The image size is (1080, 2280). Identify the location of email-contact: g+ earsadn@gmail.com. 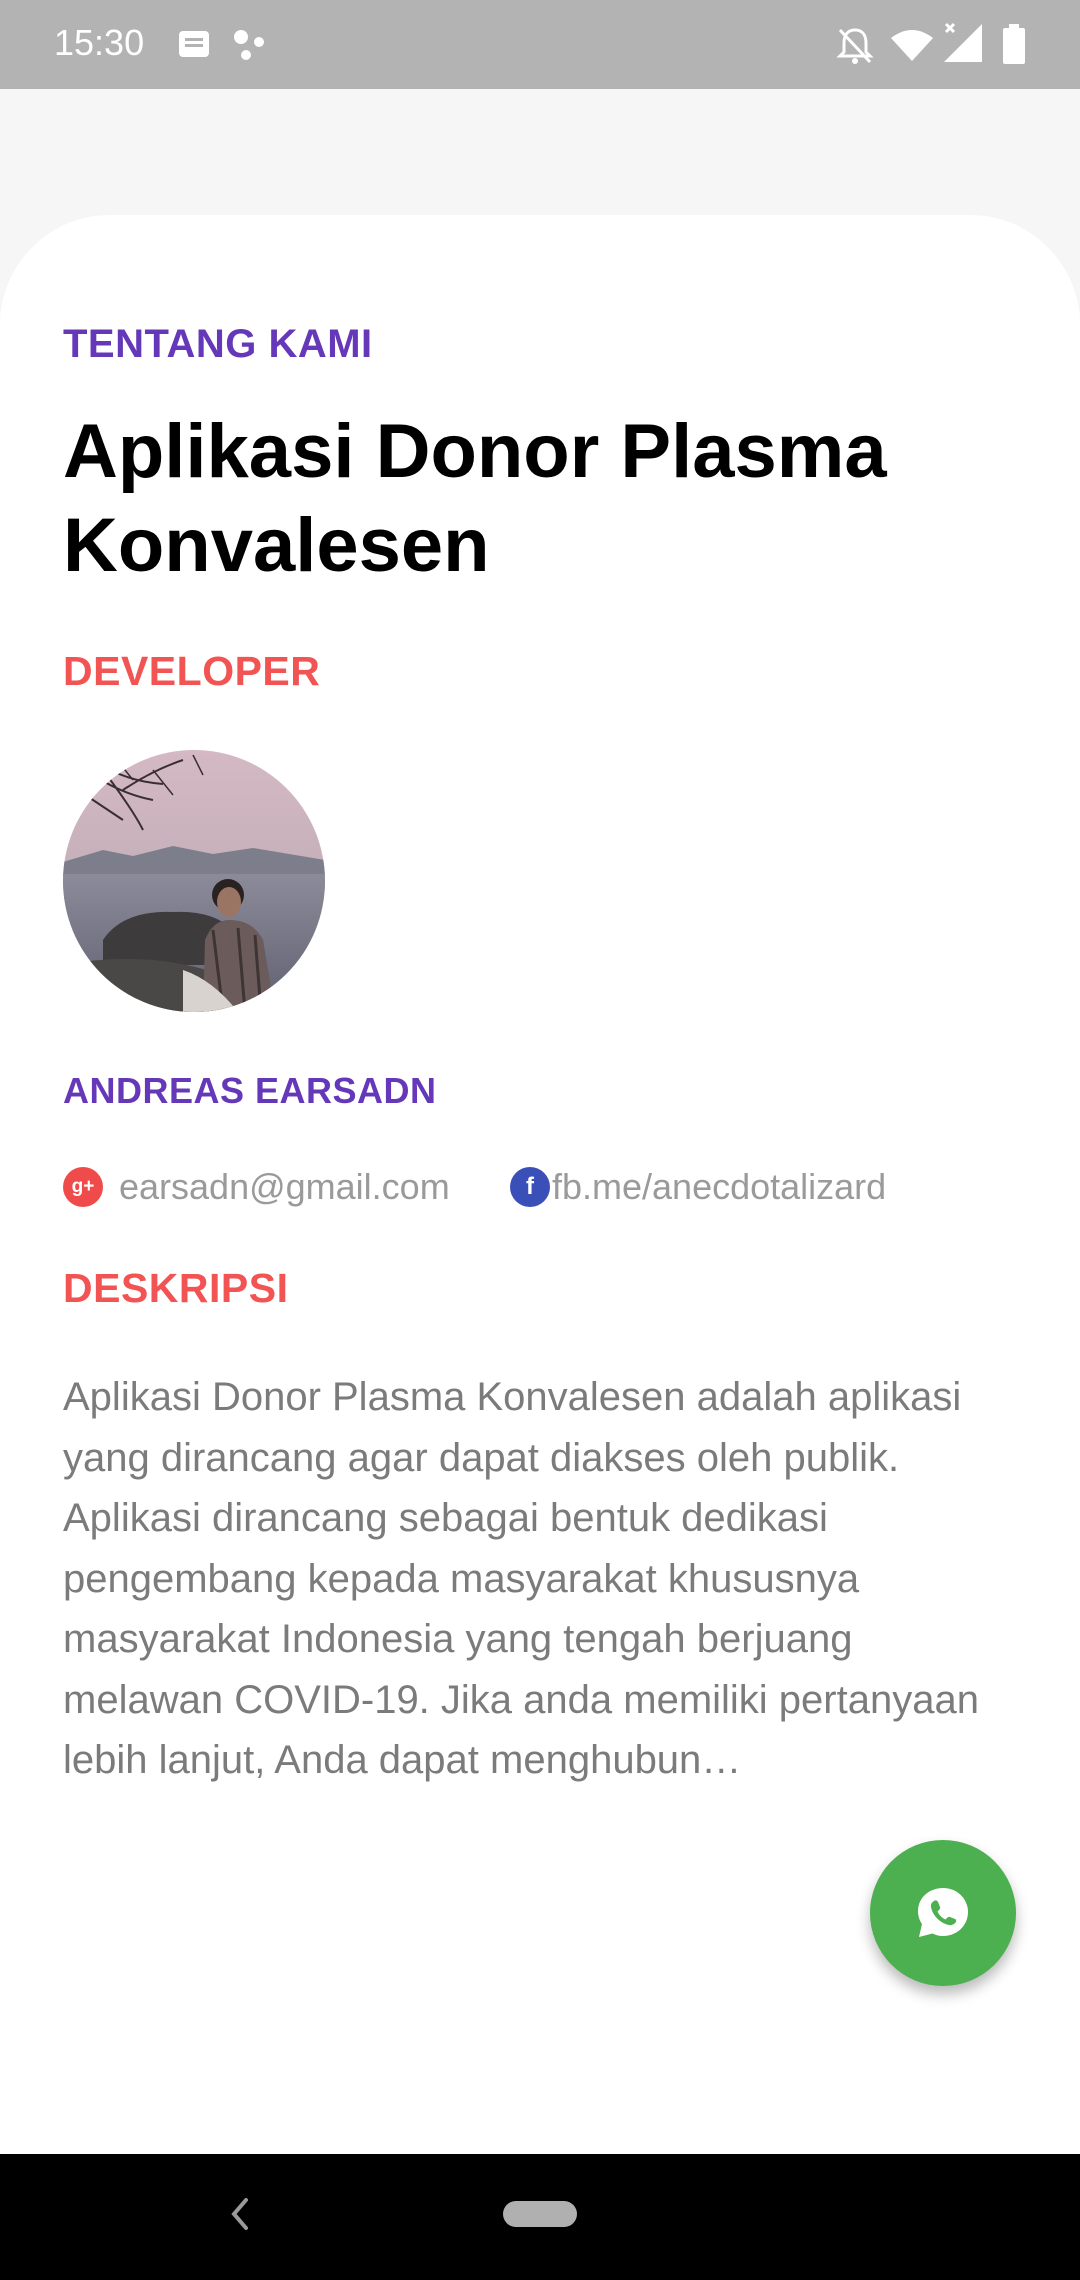
(256, 1187).